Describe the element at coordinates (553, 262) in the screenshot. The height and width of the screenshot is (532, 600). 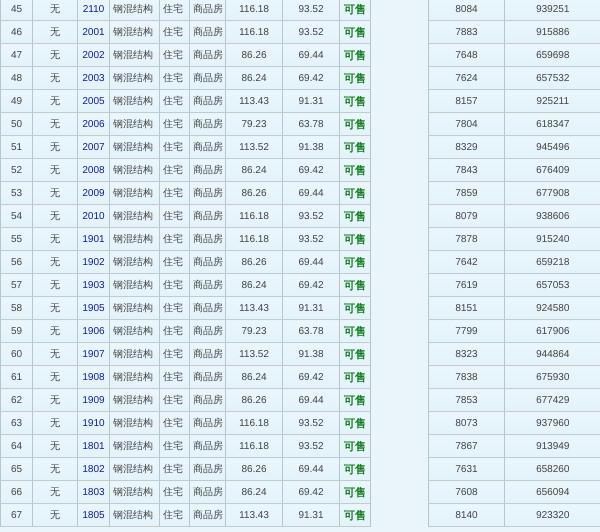
I see `table-cell: 659218` at that location.